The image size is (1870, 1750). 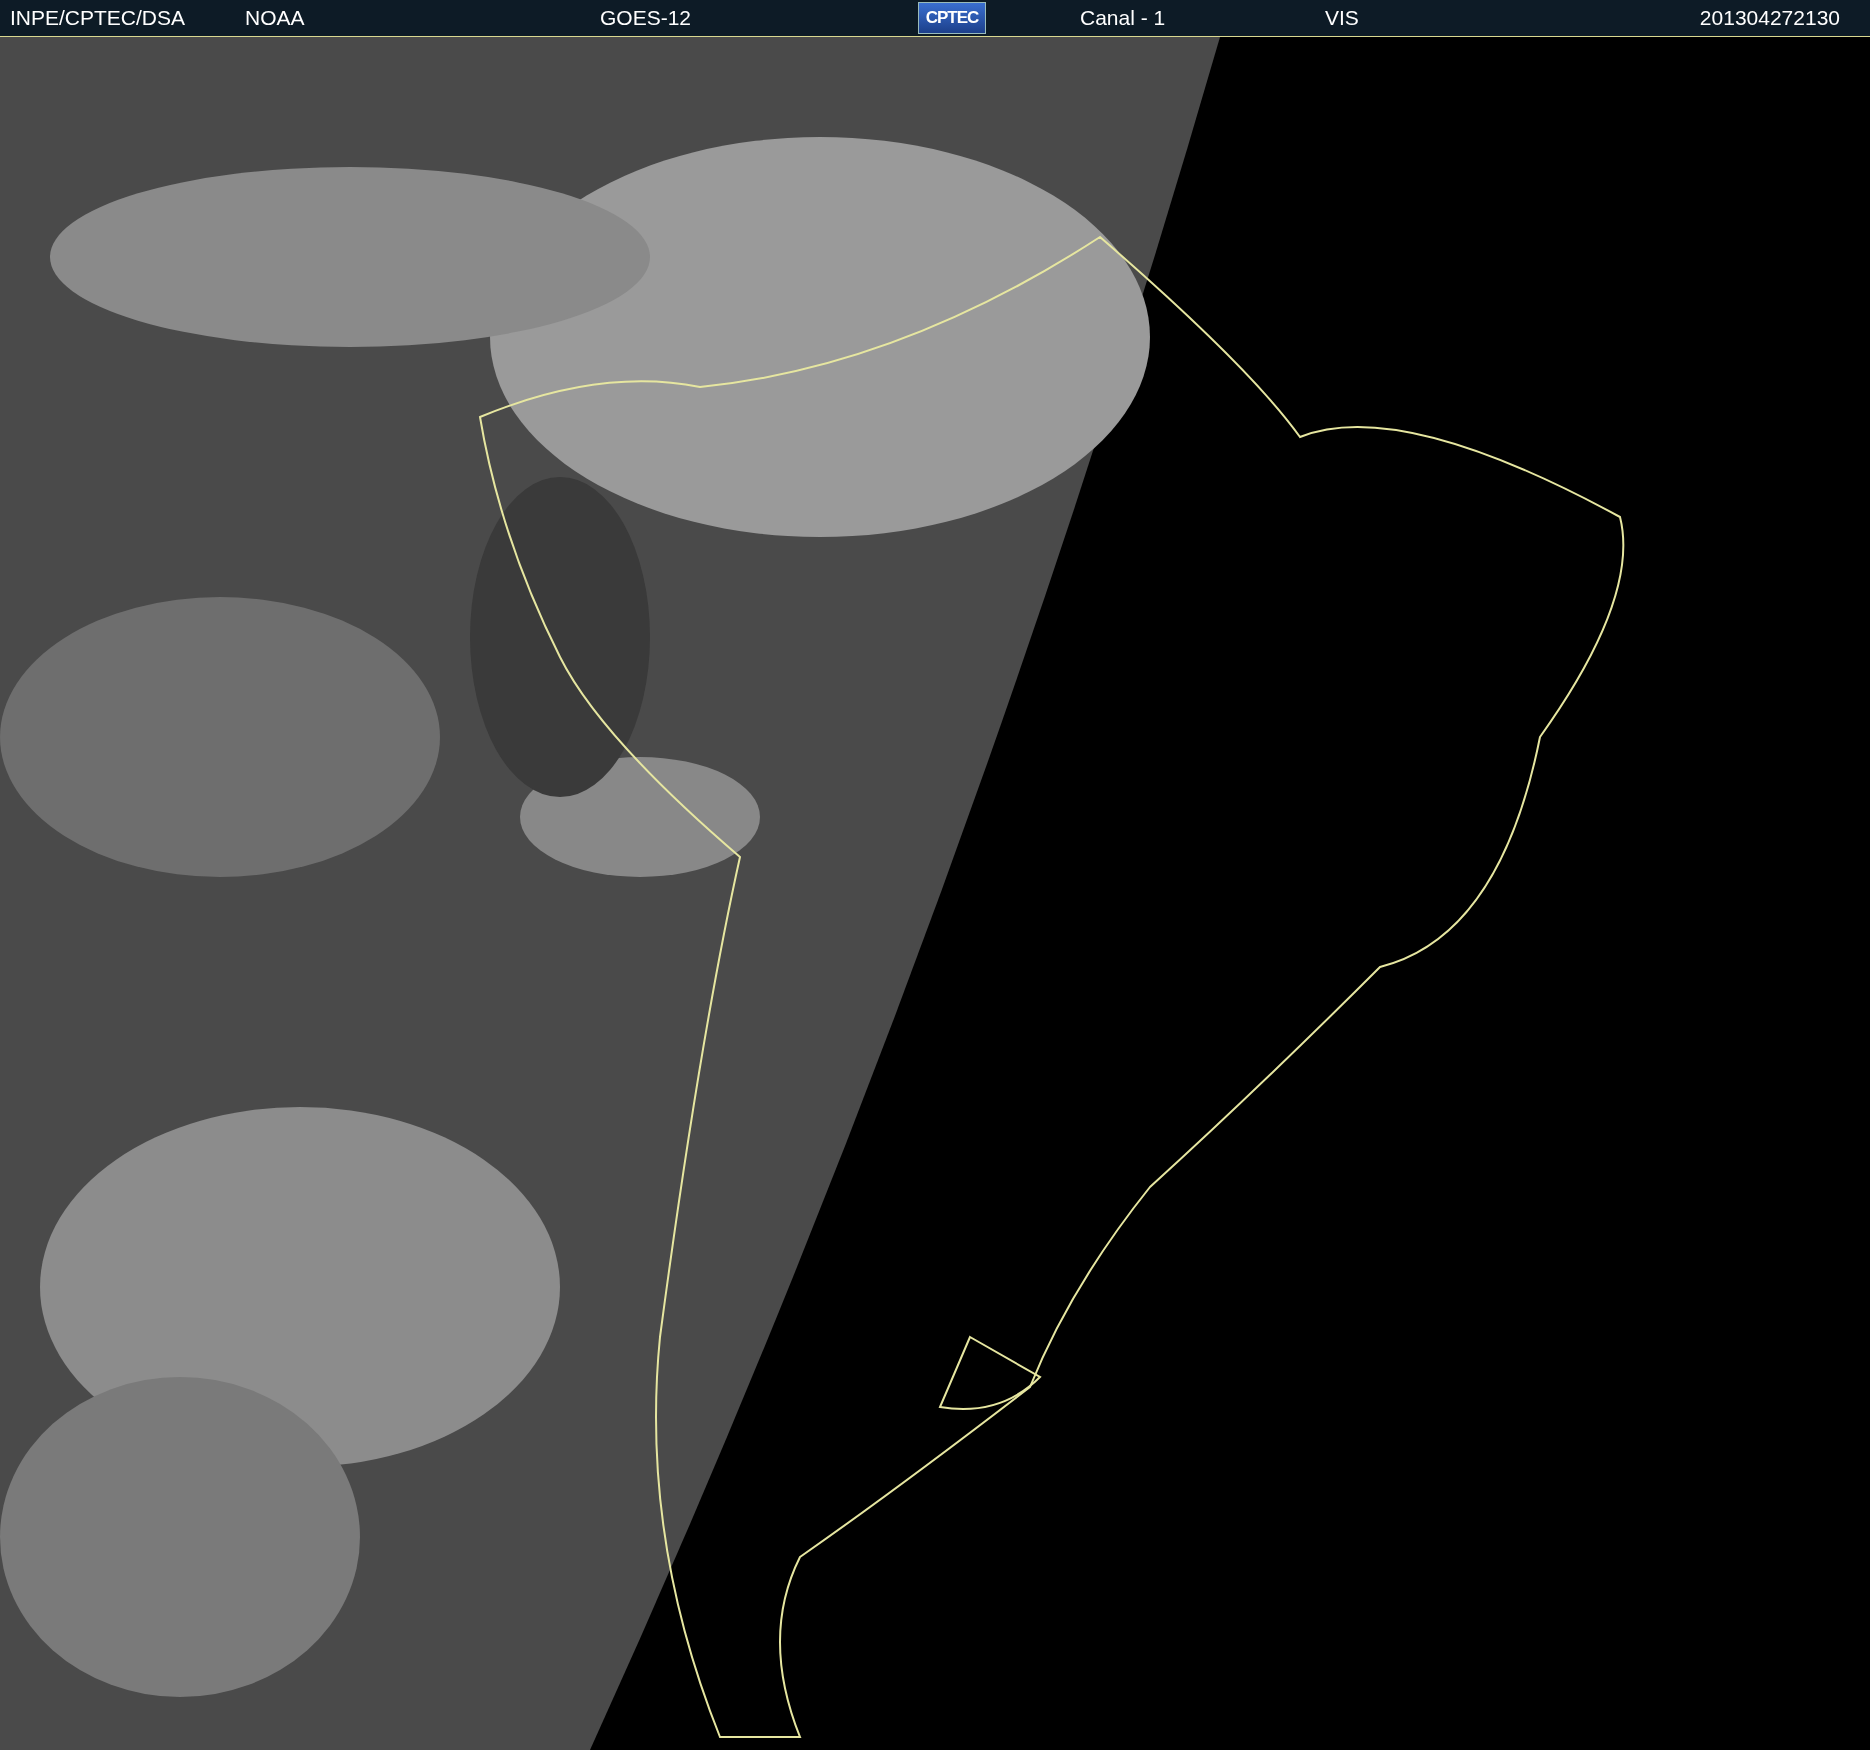 I want to click on logo: CPTEC, so click(x=952, y=18).